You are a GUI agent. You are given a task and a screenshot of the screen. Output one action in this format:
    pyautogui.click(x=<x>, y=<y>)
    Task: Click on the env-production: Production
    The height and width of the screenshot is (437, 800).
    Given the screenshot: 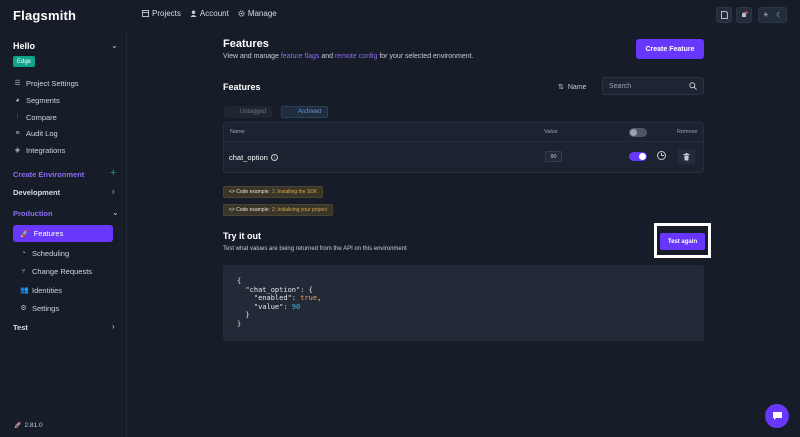 What is the action you would take?
    pyautogui.click(x=33, y=213)
    